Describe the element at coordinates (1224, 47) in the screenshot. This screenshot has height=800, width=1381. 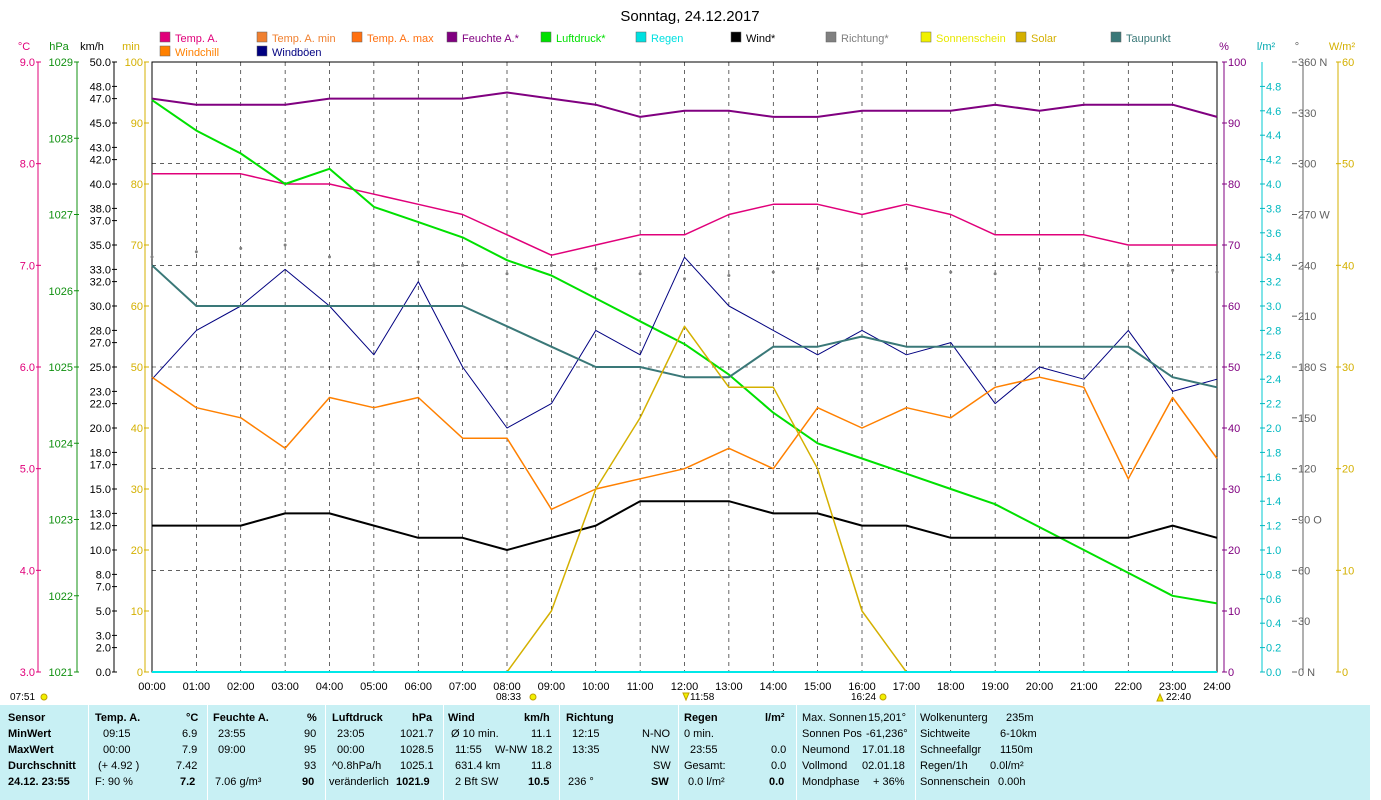
I see `axis-unit-label: %` at that location.